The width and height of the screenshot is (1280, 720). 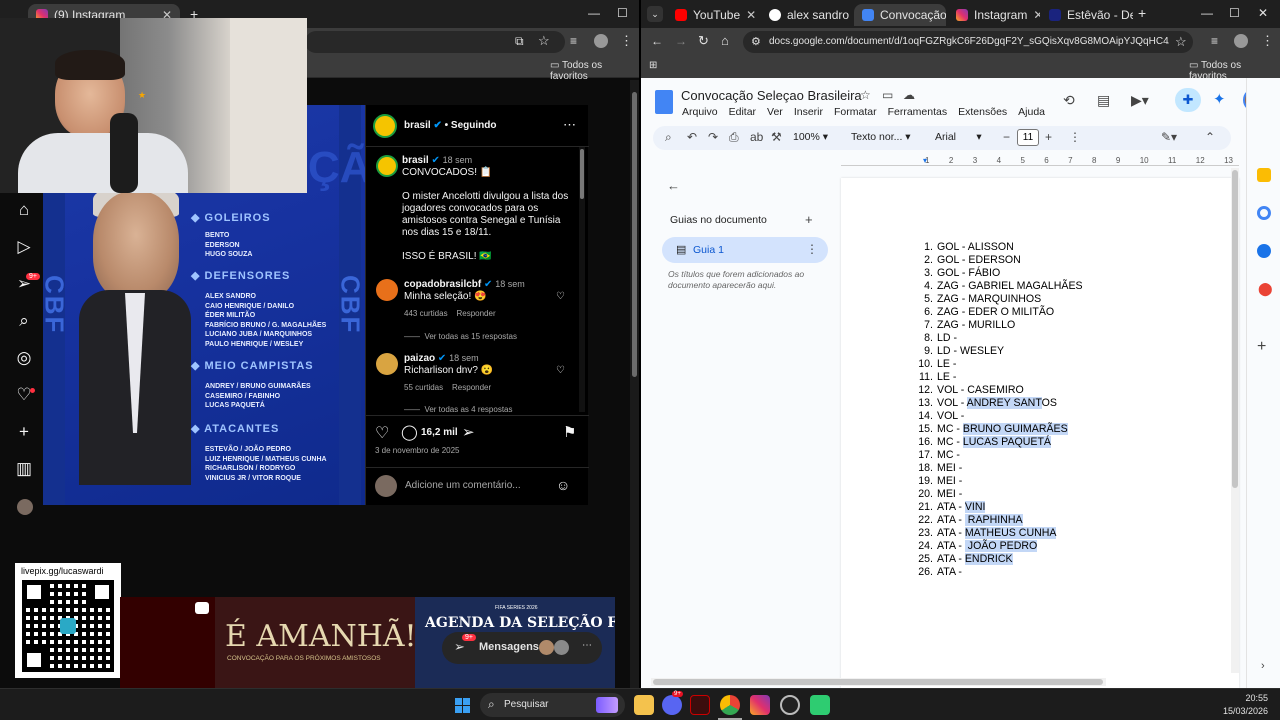 I want to click on menu-formatar: Formatar, so click(x=855, y=112).